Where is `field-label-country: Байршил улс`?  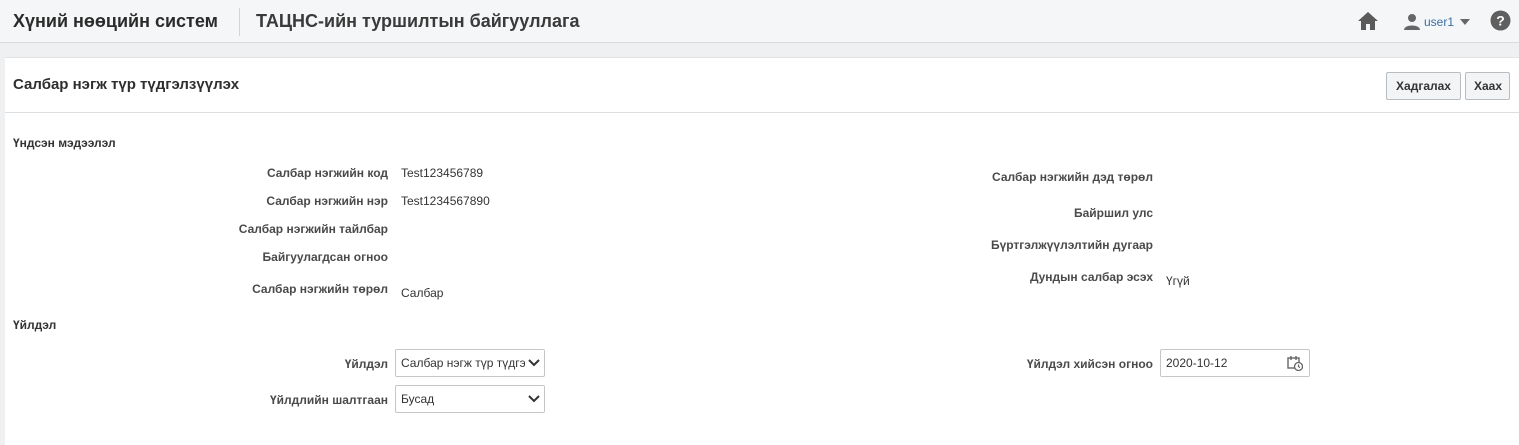
field-label-country: Байршил улс is located at coordinates (1113, 213).